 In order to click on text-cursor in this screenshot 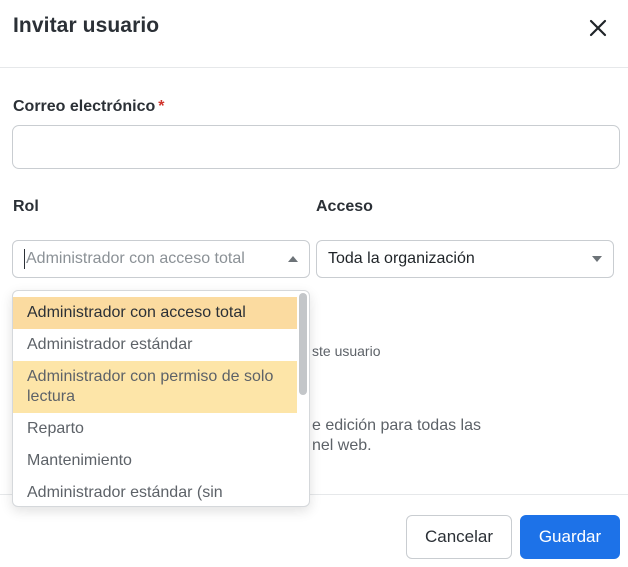, I will do `click(24, 259)`.